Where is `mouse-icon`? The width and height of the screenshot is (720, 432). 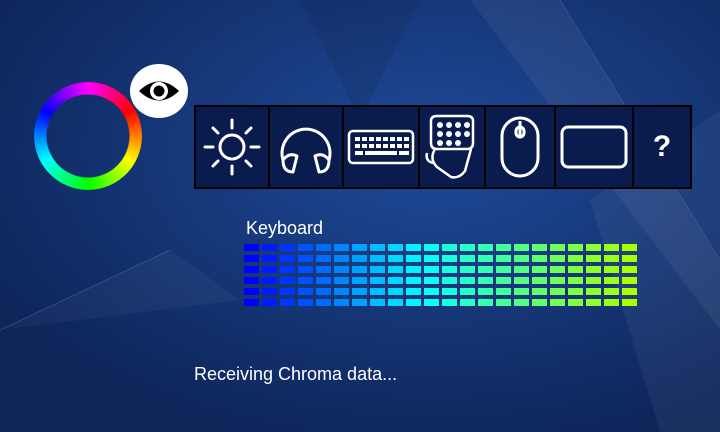
mouse-icon is located at coordinates (521, 147).